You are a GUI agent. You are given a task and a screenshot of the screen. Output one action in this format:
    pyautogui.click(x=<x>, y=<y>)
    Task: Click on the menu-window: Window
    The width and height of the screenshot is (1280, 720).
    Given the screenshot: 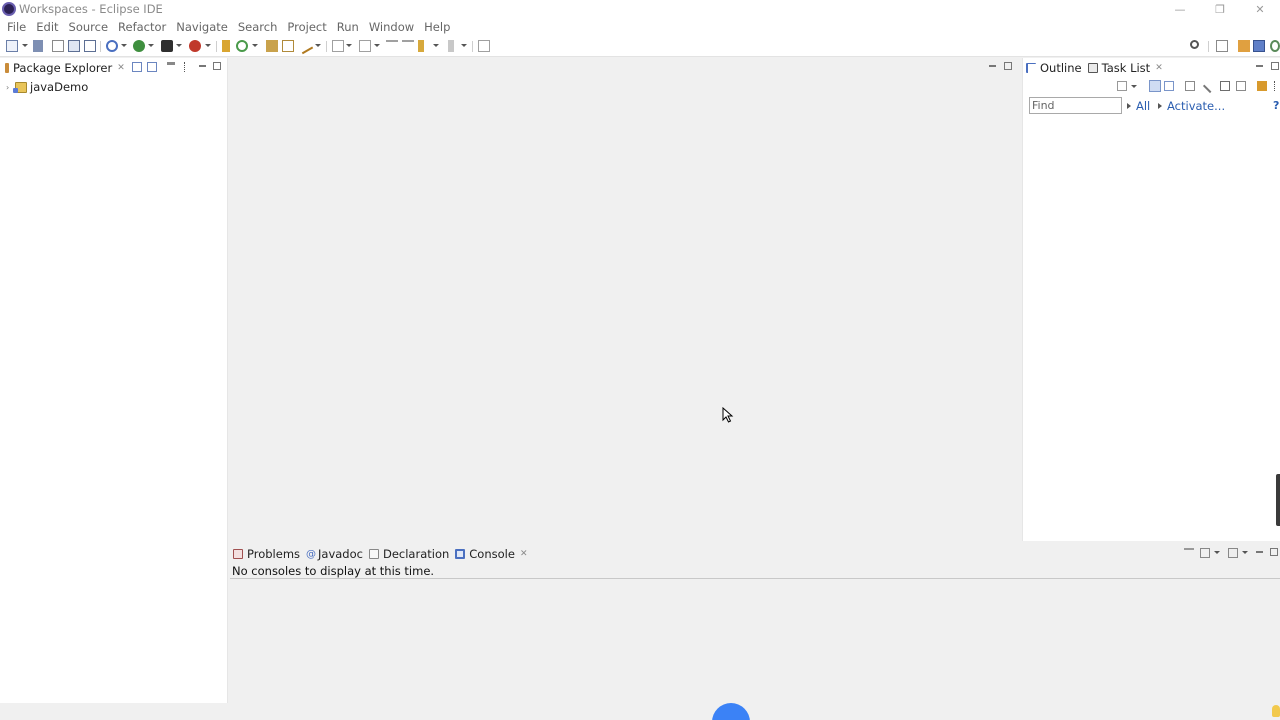 What is the action you would take?
    pyautogui.click(x=391, y=27)
    